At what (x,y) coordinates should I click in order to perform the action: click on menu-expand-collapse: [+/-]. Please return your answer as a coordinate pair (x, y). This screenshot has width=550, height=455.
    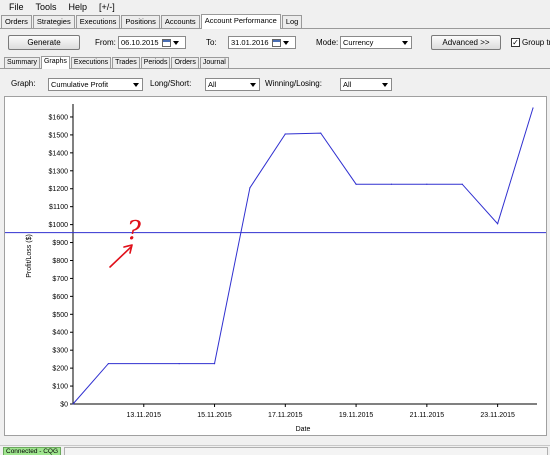
    Looking at the image, I should click on (107, 7).